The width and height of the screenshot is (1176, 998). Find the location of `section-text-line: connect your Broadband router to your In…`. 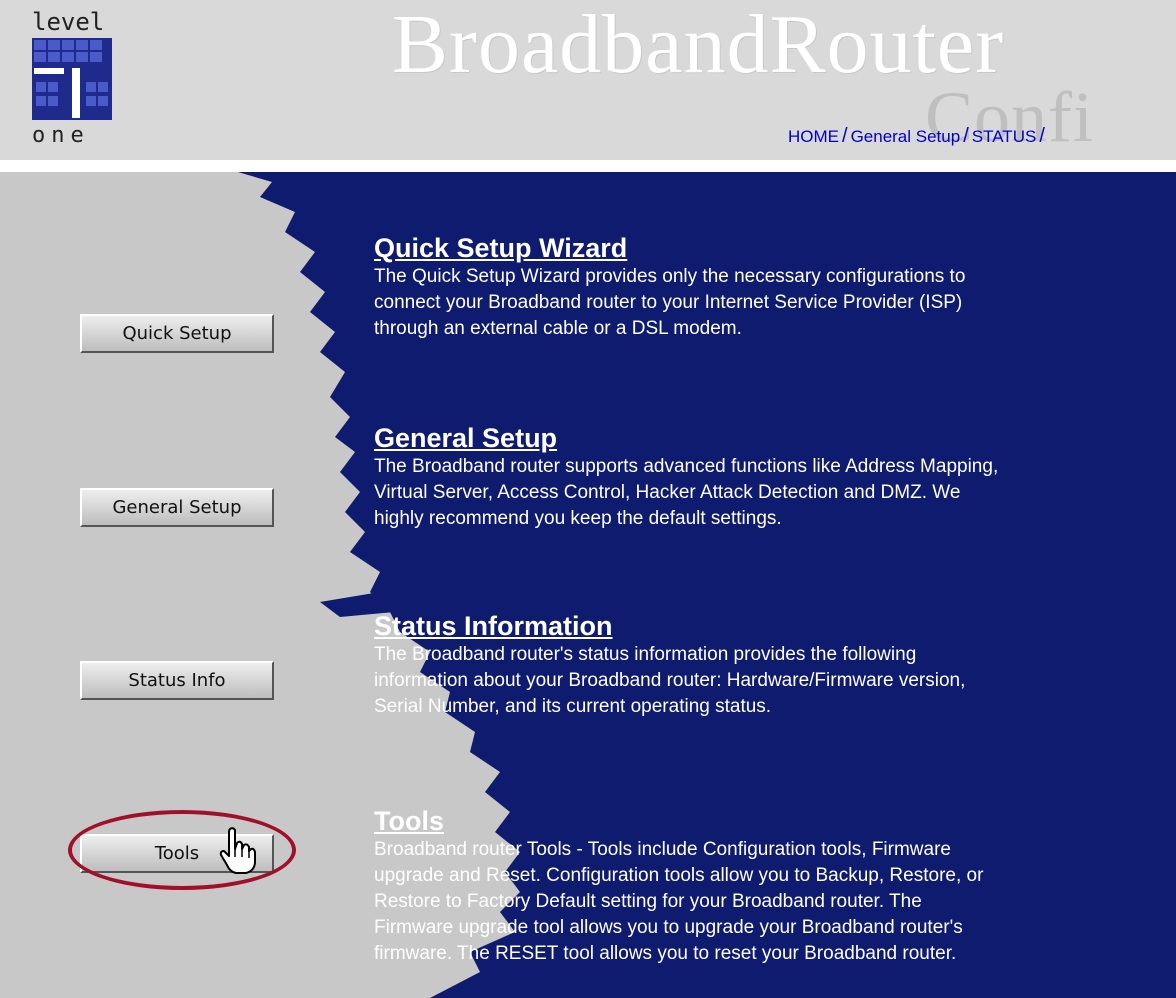

section-text-line: connect your Broadband router to your In… is located at coordinates (668, 302).